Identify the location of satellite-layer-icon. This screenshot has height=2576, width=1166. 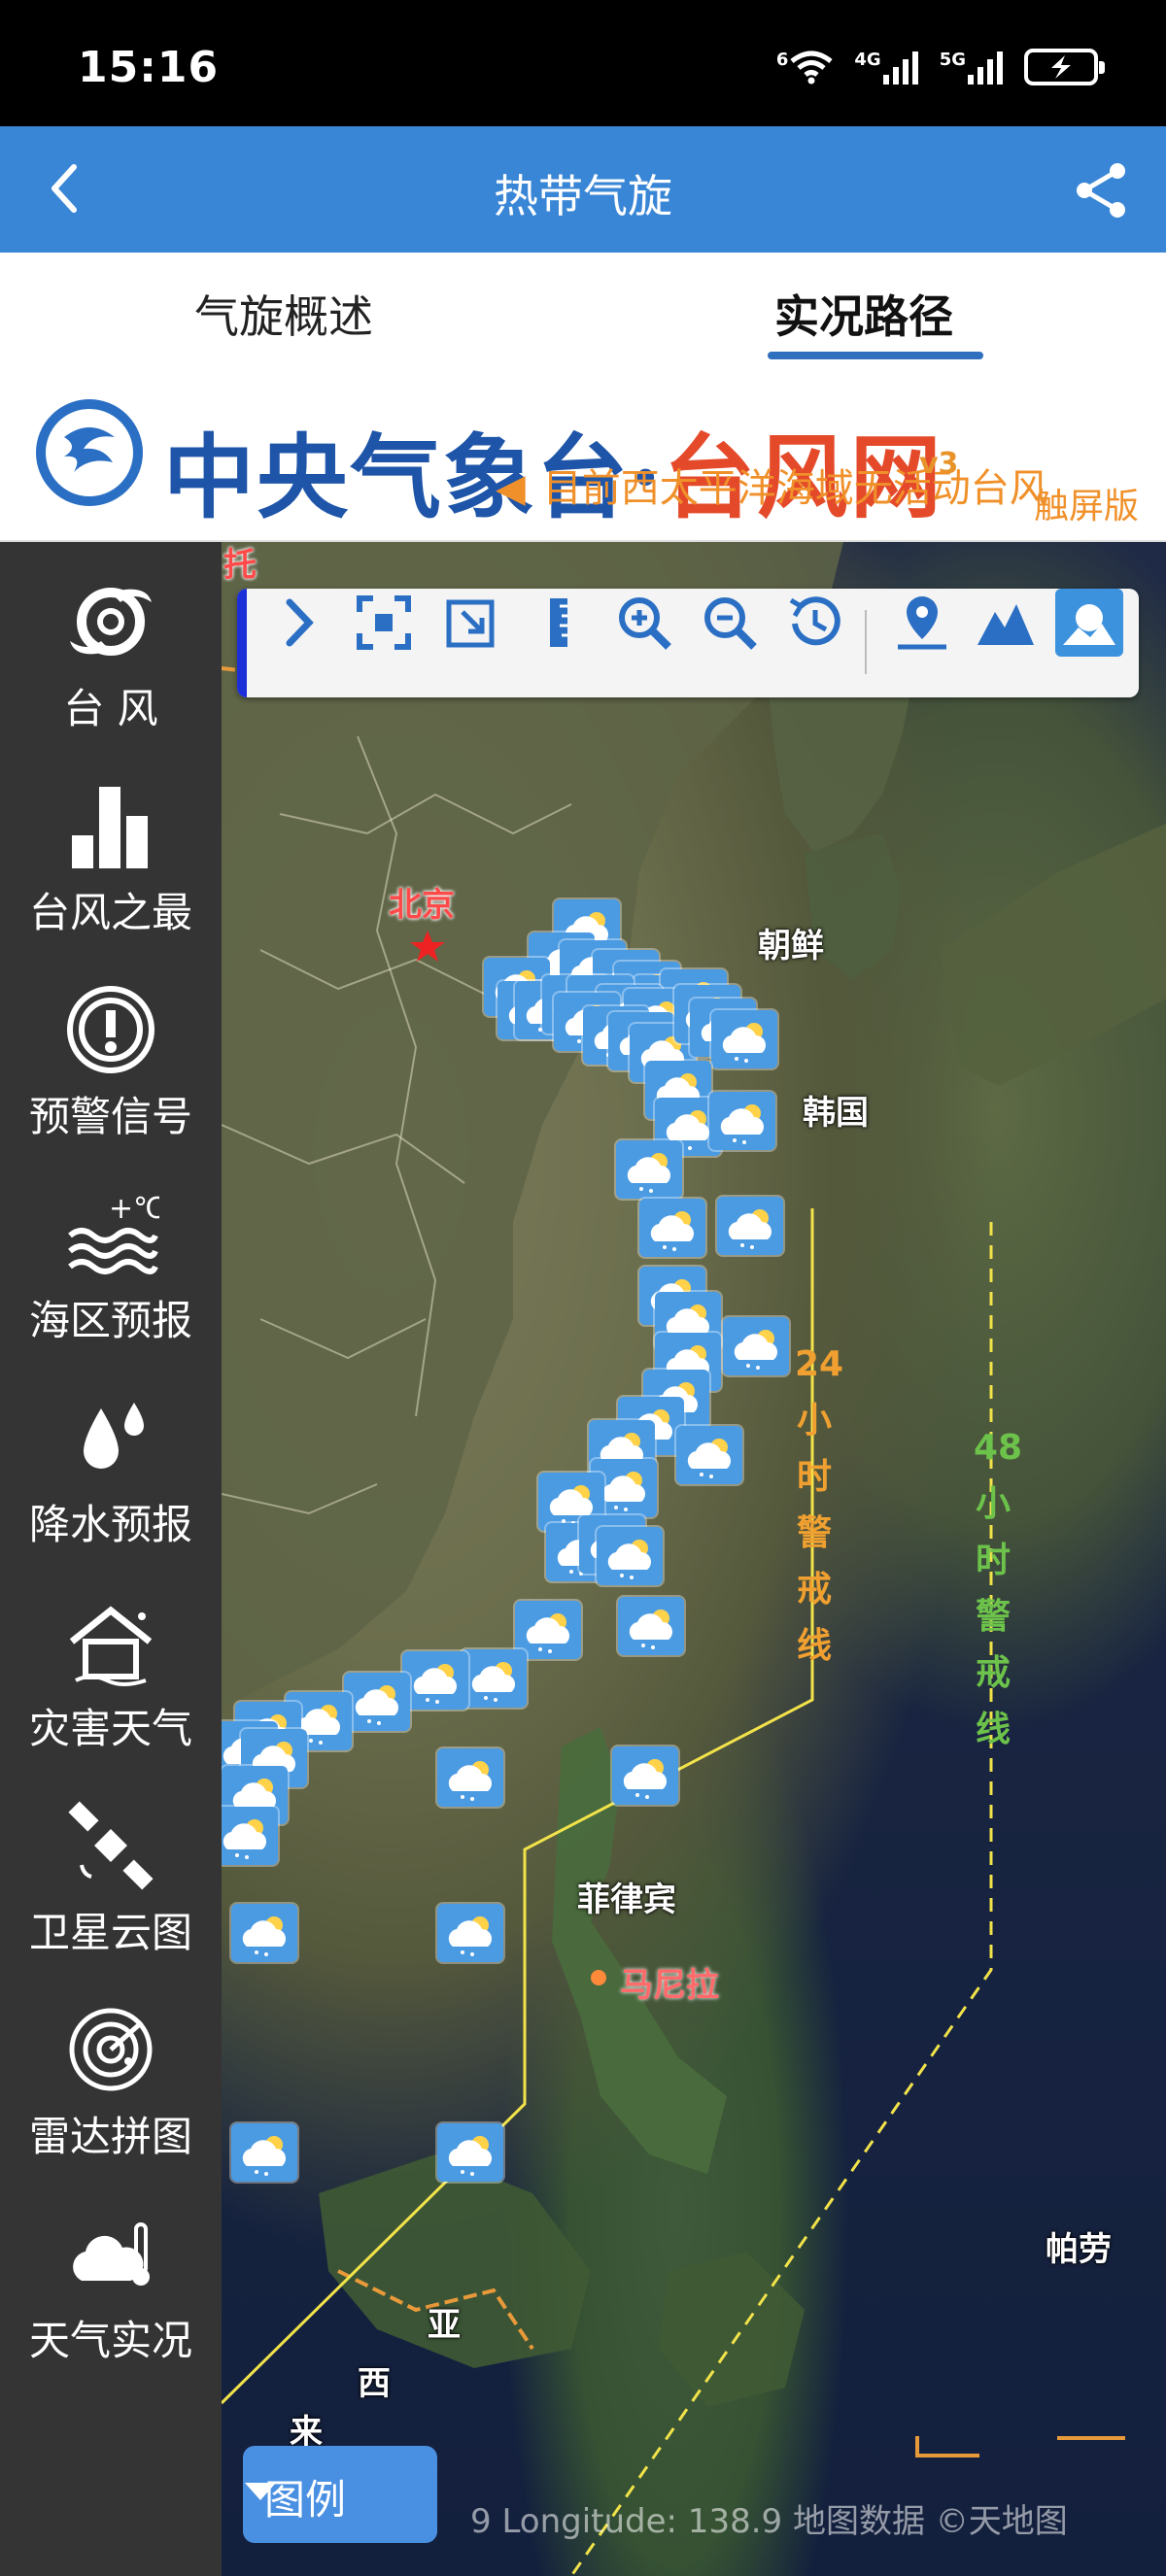
(1089, 623).